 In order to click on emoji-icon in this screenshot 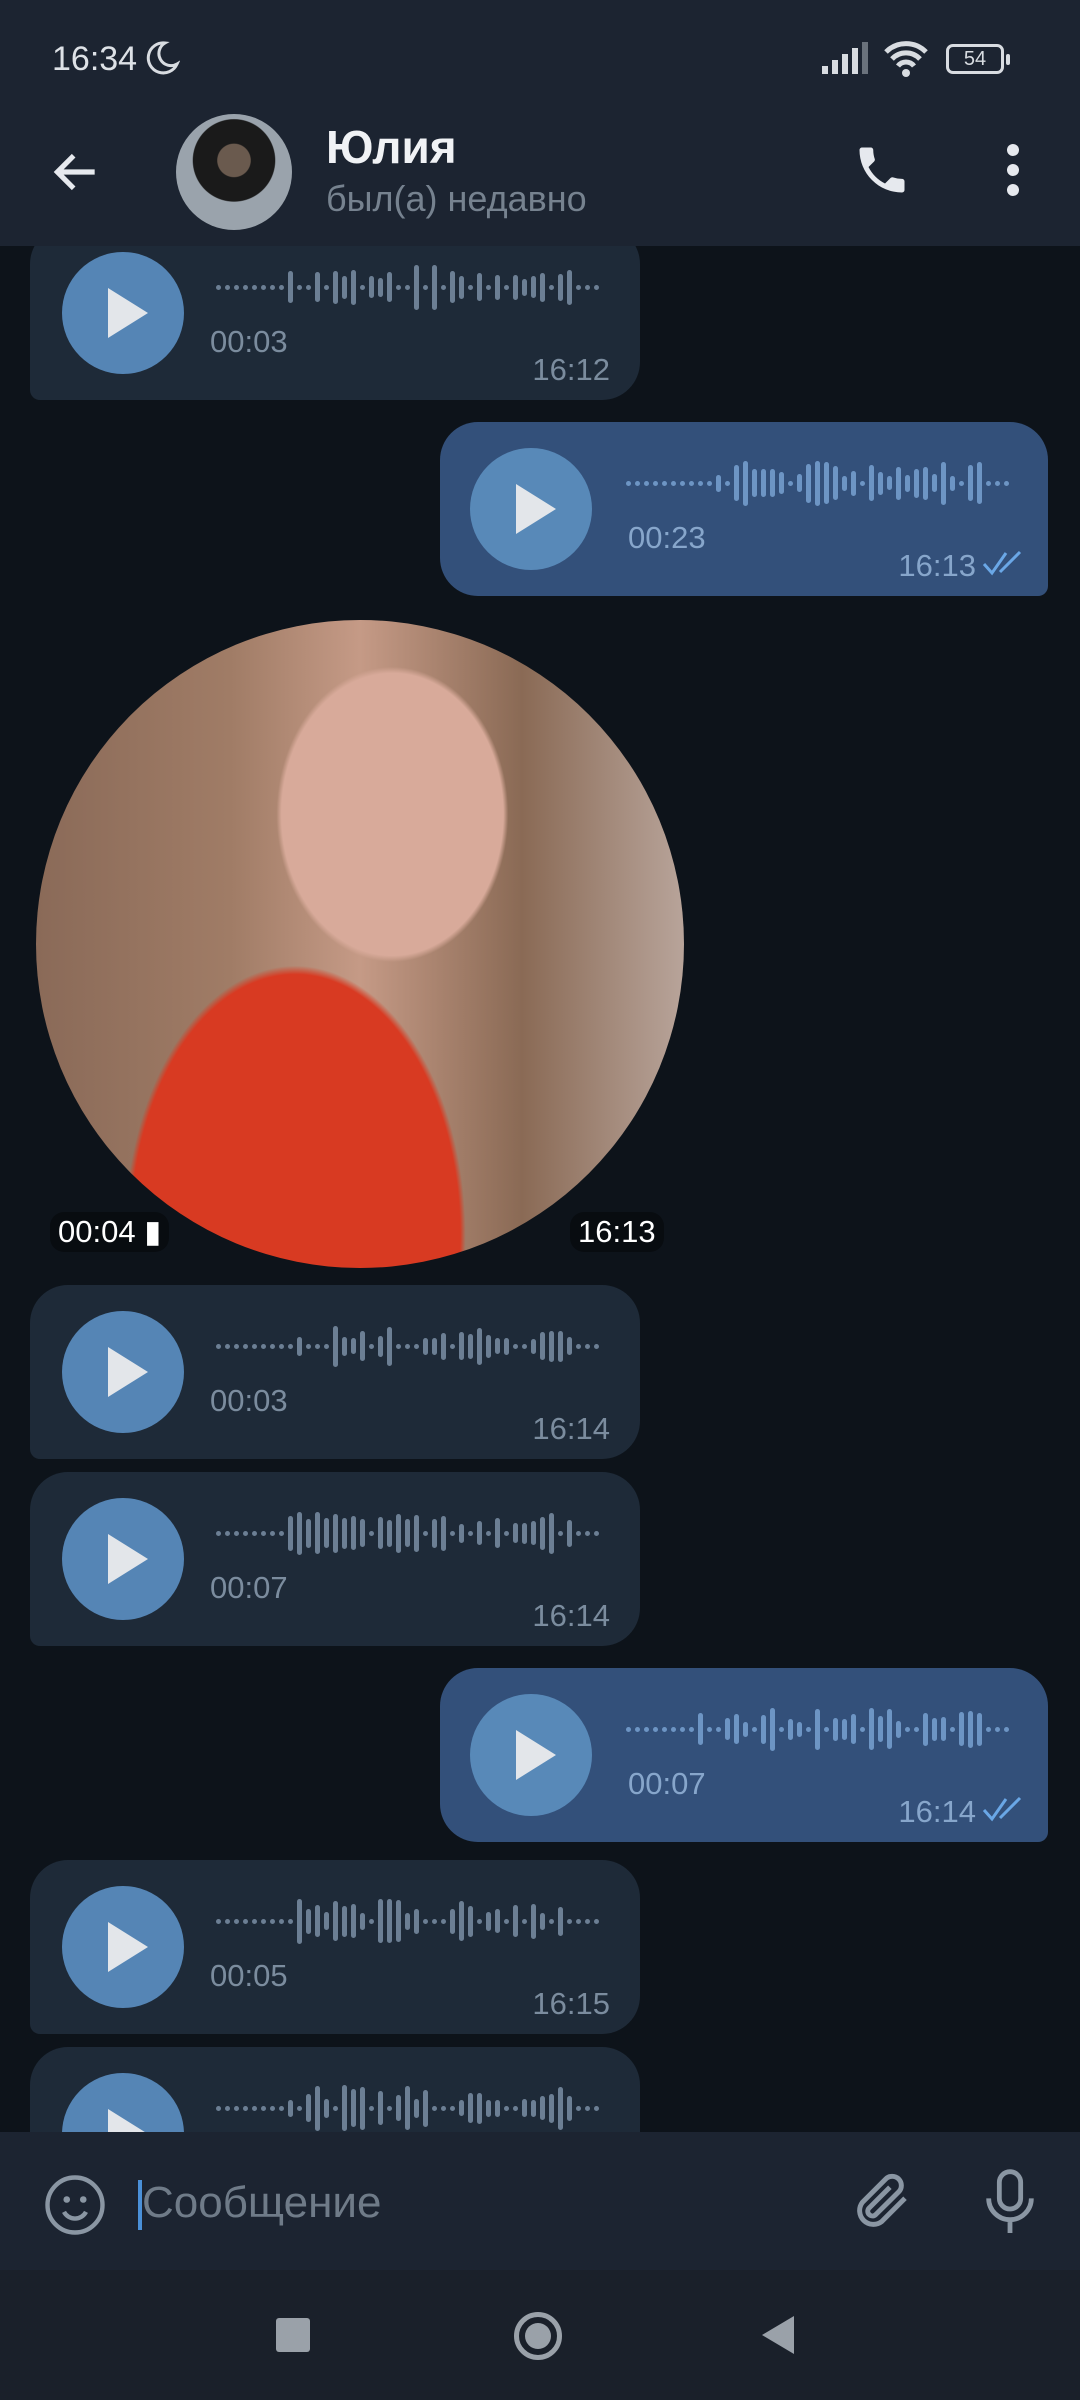, I will do `click(75, 2205)`.